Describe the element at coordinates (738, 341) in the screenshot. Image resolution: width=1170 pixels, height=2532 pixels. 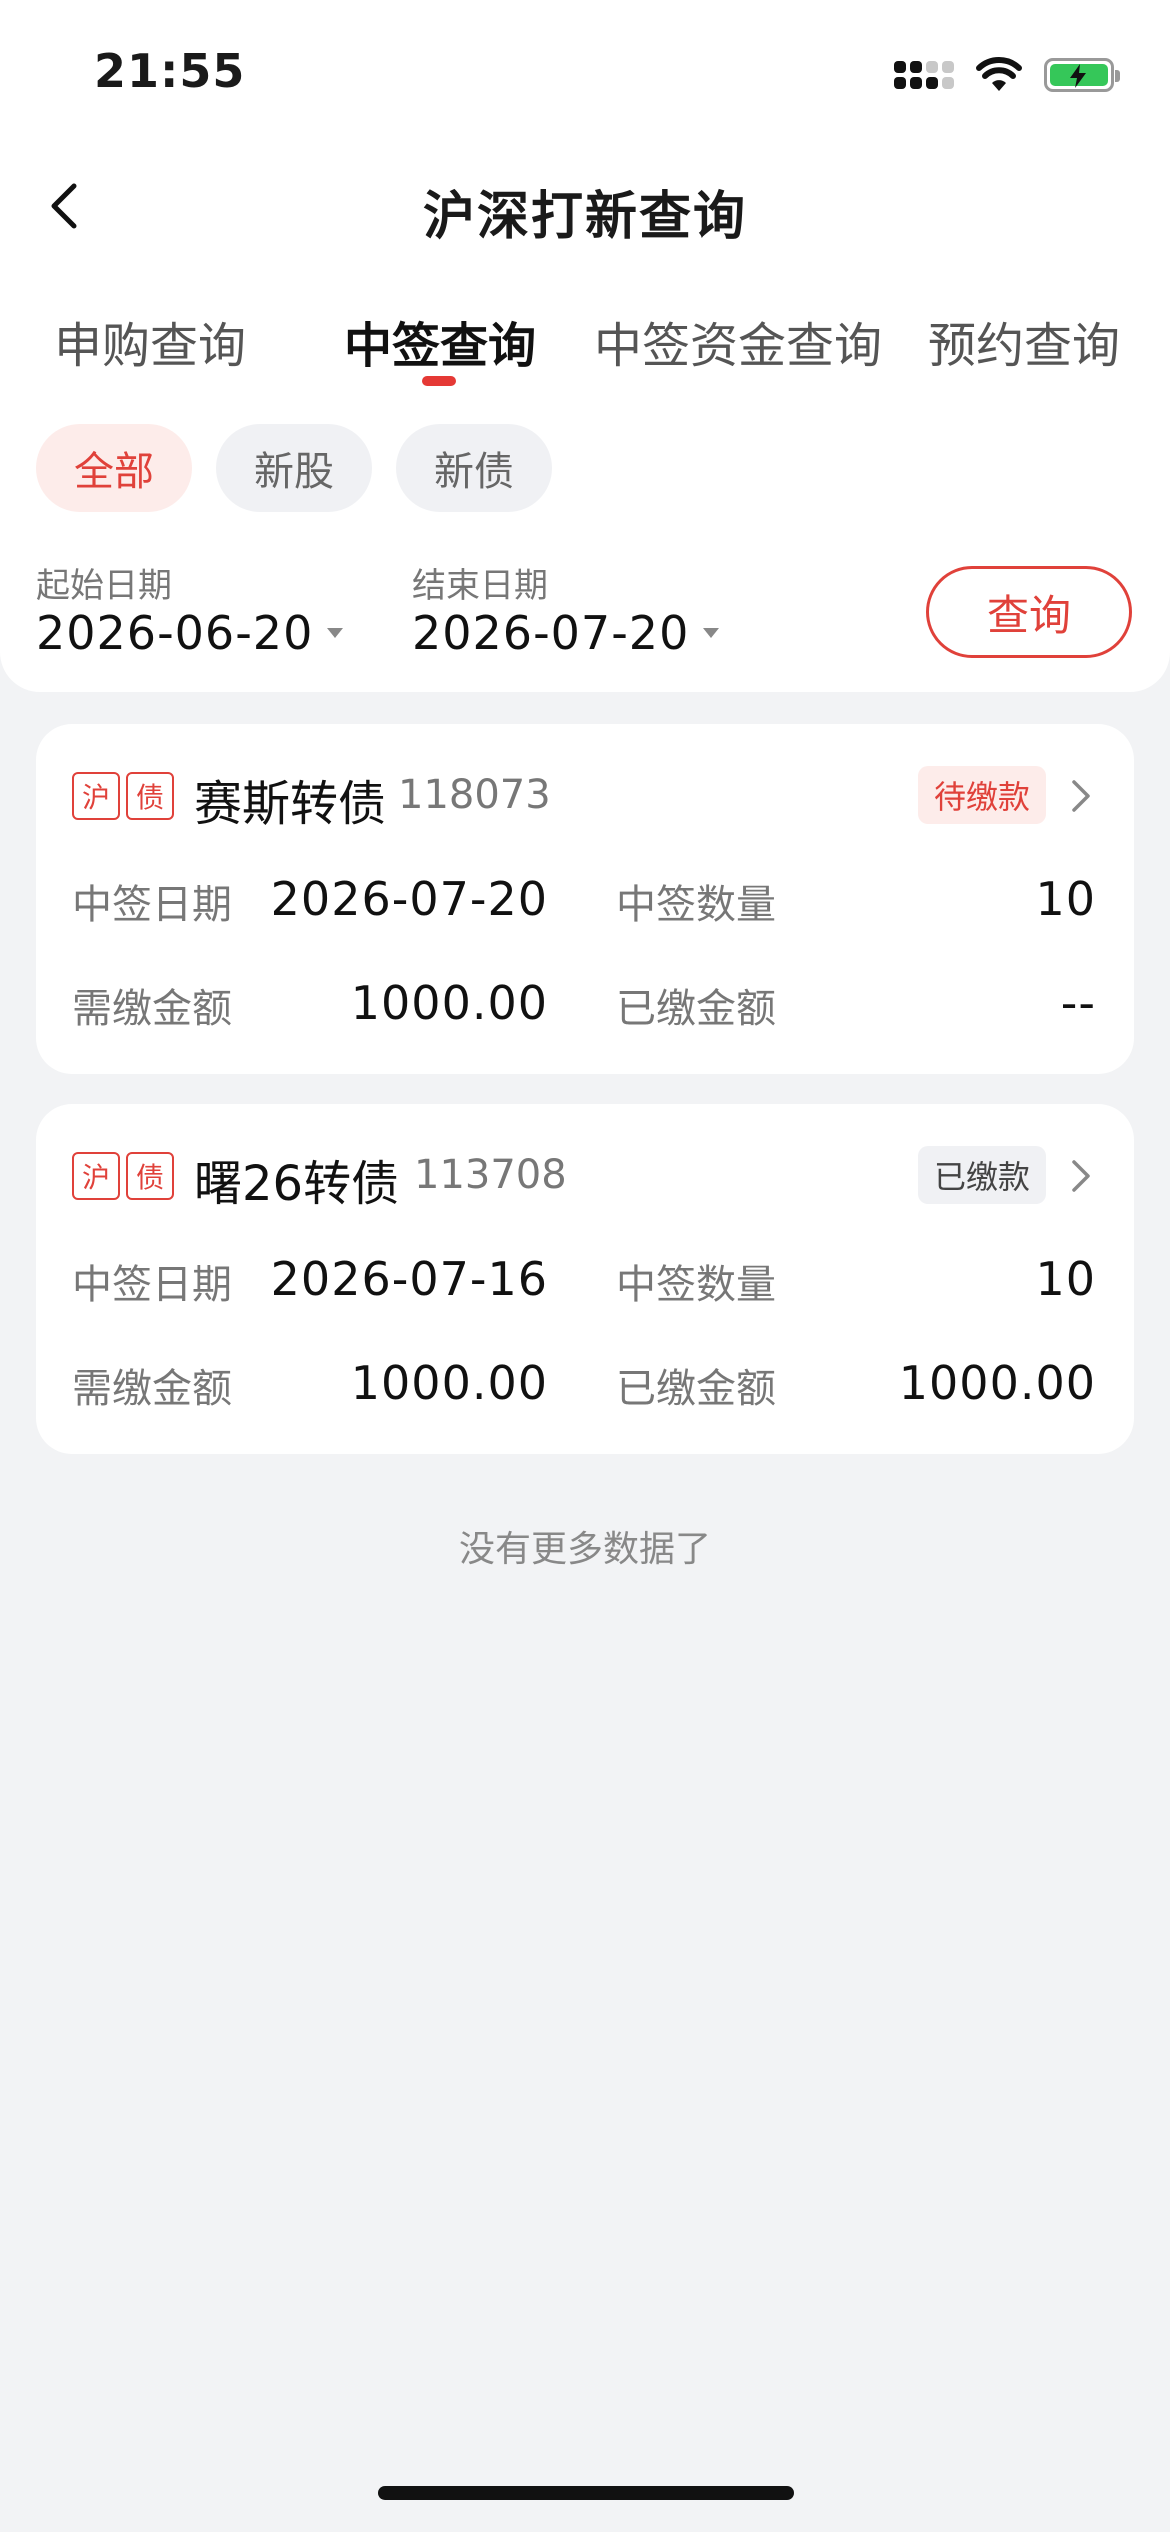
I see `tab-winning-funds-query: 中签资金查询` at that location.